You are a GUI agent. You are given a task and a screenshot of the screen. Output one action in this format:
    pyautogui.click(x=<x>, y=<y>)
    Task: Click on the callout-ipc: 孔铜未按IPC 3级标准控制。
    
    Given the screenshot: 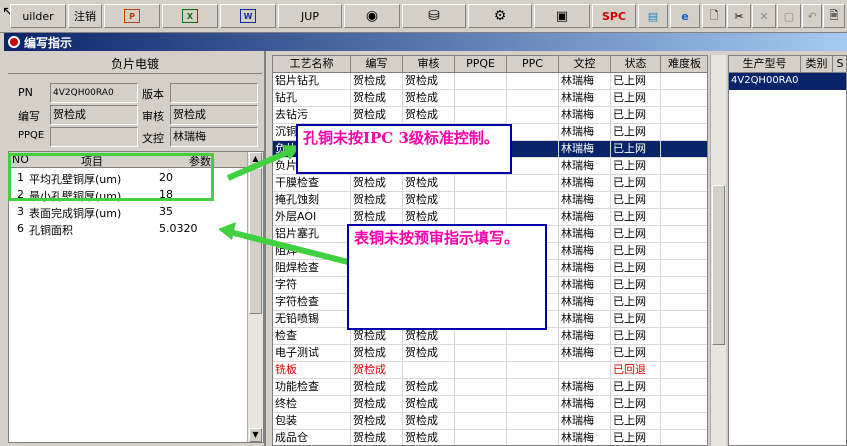 What is the action you would take?
    pyautogui.click(x=404, y=149)
    